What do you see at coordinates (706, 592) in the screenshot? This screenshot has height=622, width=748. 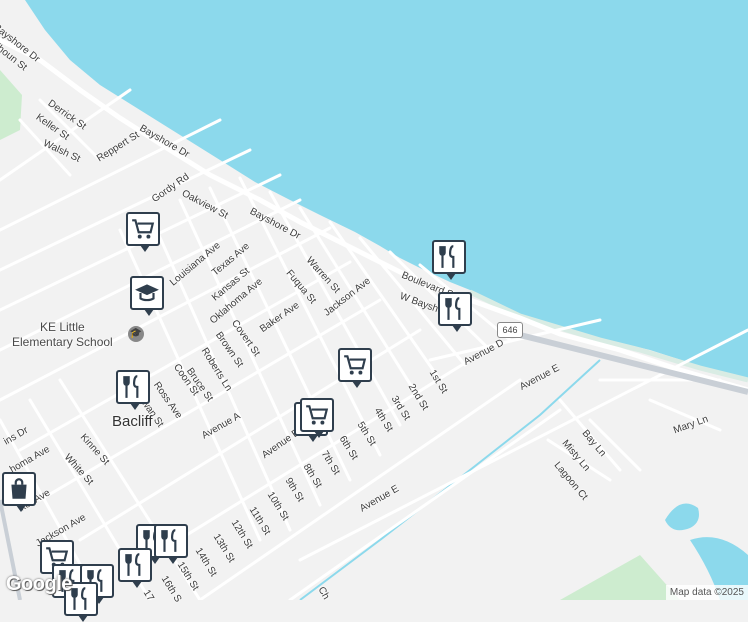 I see `map-attribution: Map data ©2025` at bounding box center [706, 592].